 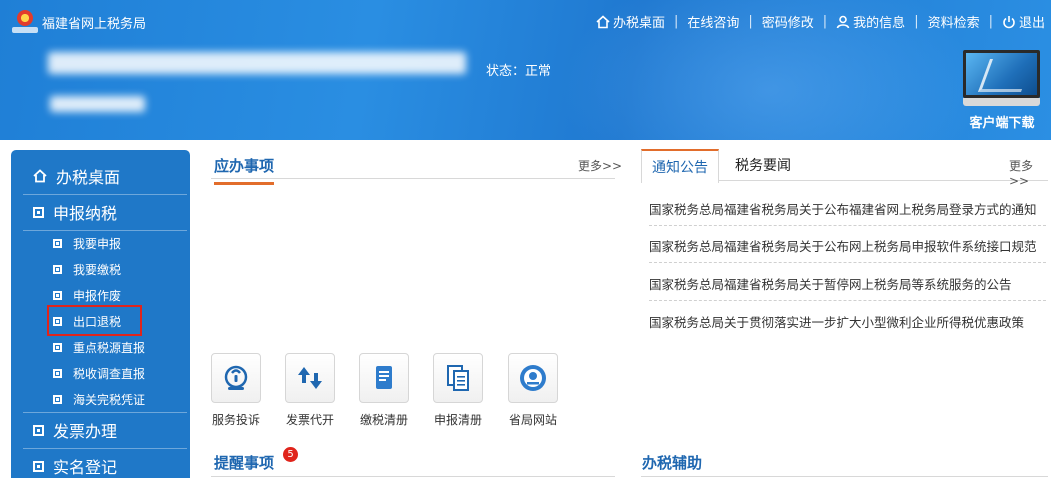 I want to click on app-provincial-site: 省局网站, so click(x=533, y=390).